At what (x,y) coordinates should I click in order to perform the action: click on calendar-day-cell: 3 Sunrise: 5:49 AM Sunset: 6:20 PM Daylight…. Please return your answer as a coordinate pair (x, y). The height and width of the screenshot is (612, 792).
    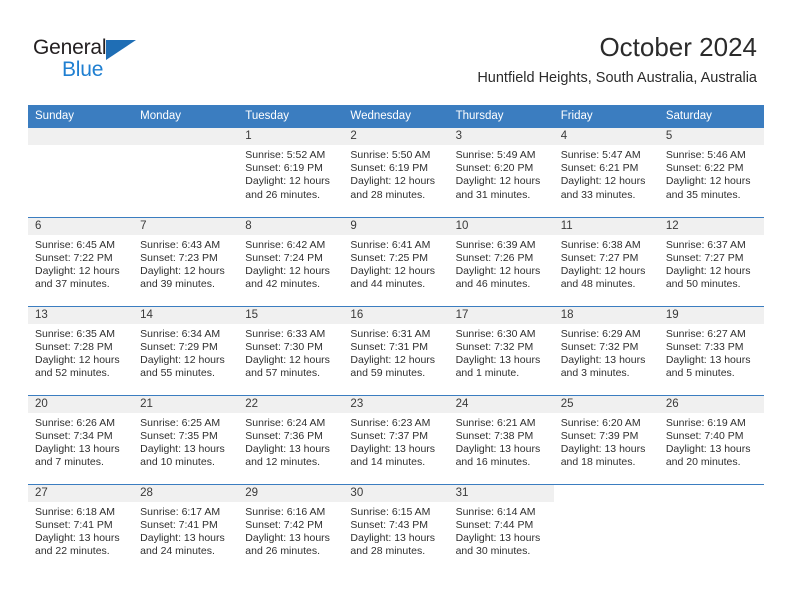
    Looking at the image, I should click on (501, 172).